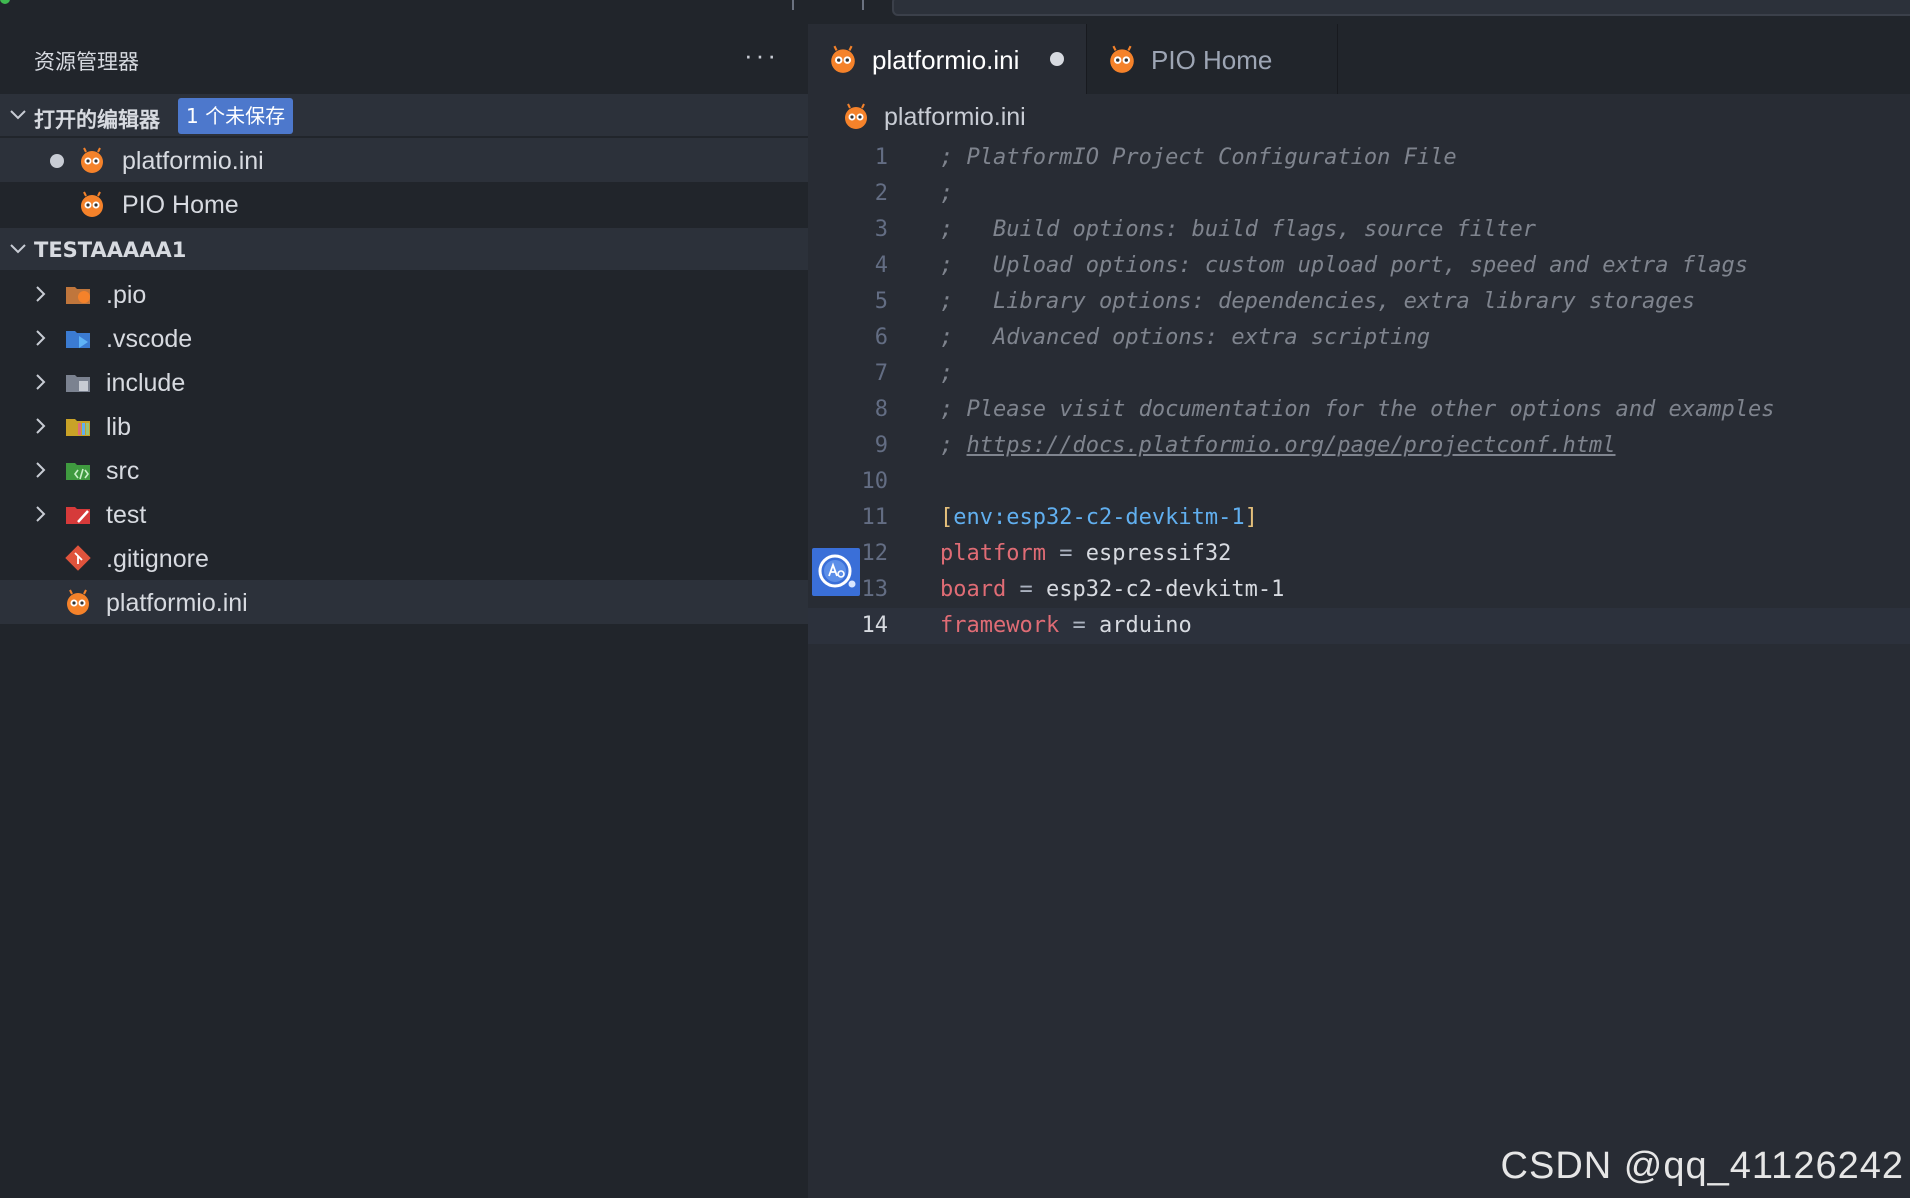 This screenshot has height=1198, width=1910. What do you see at coordinates (78, 383) in the screenshot?
I see `include-folder-icon` at bounding box center [78, 383].